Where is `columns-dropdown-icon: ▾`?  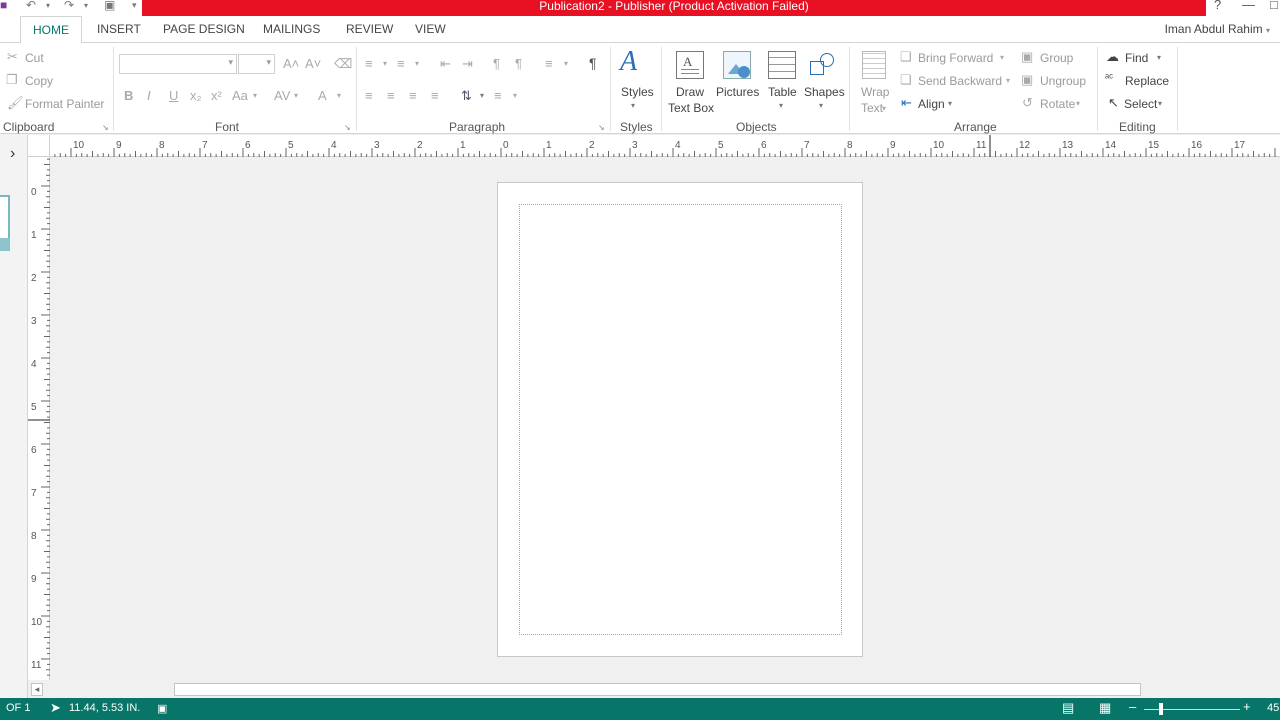
columns-dropdown-icon: ▾ is located at coordinates (566, 63).